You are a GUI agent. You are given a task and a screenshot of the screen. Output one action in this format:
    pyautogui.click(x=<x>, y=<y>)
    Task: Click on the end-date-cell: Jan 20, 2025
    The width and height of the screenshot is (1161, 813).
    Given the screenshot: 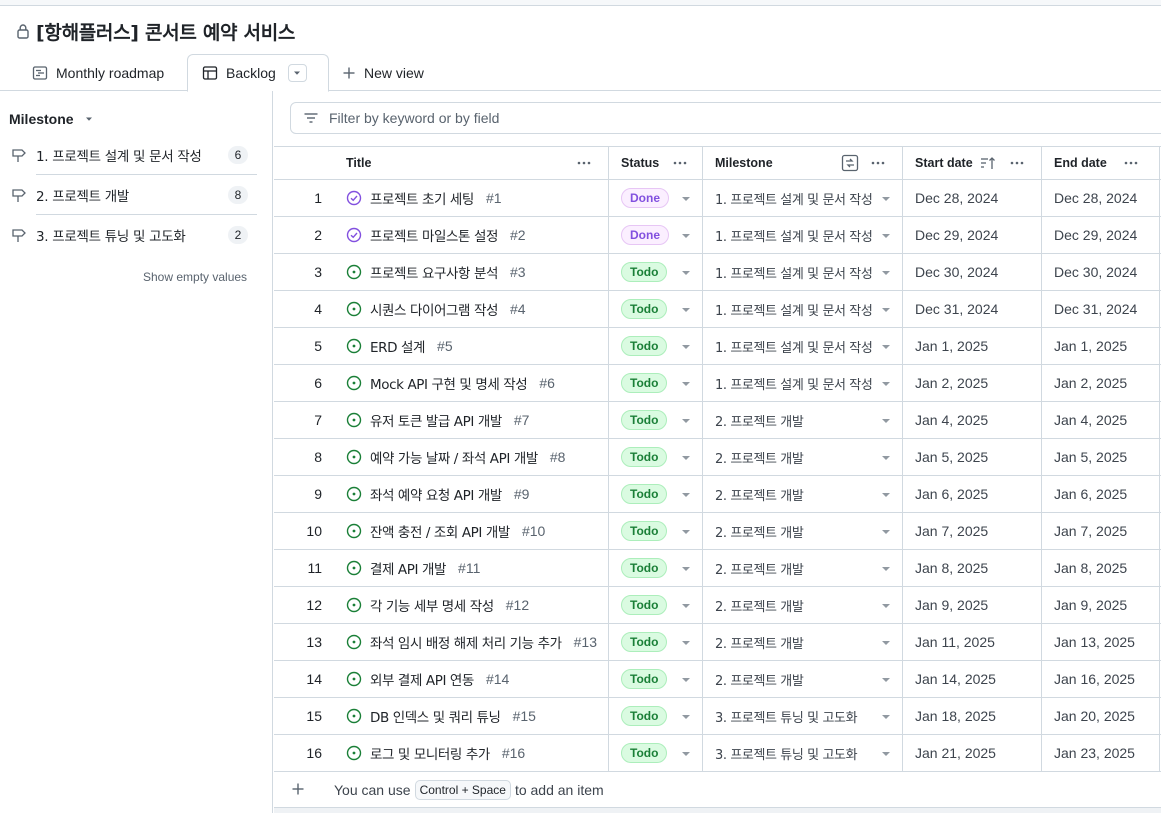 What is the action you would take?
    pyautogui.click(x=1101, y=716)
    